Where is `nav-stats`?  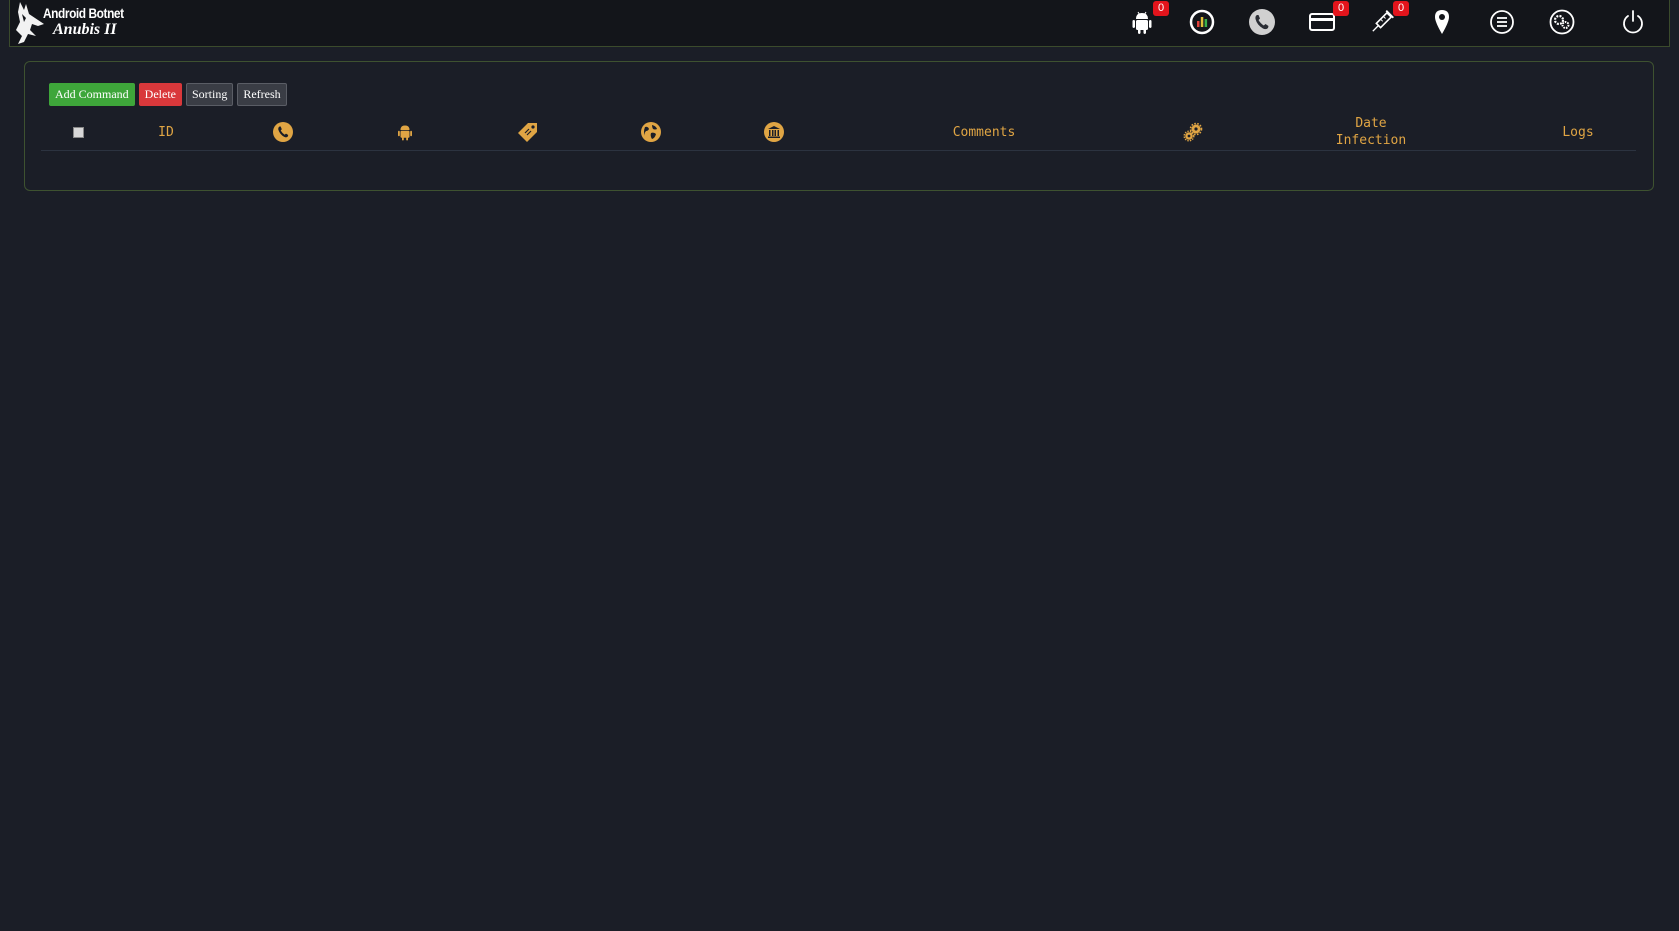
nav-stats is located at coordinates (1202, 22).